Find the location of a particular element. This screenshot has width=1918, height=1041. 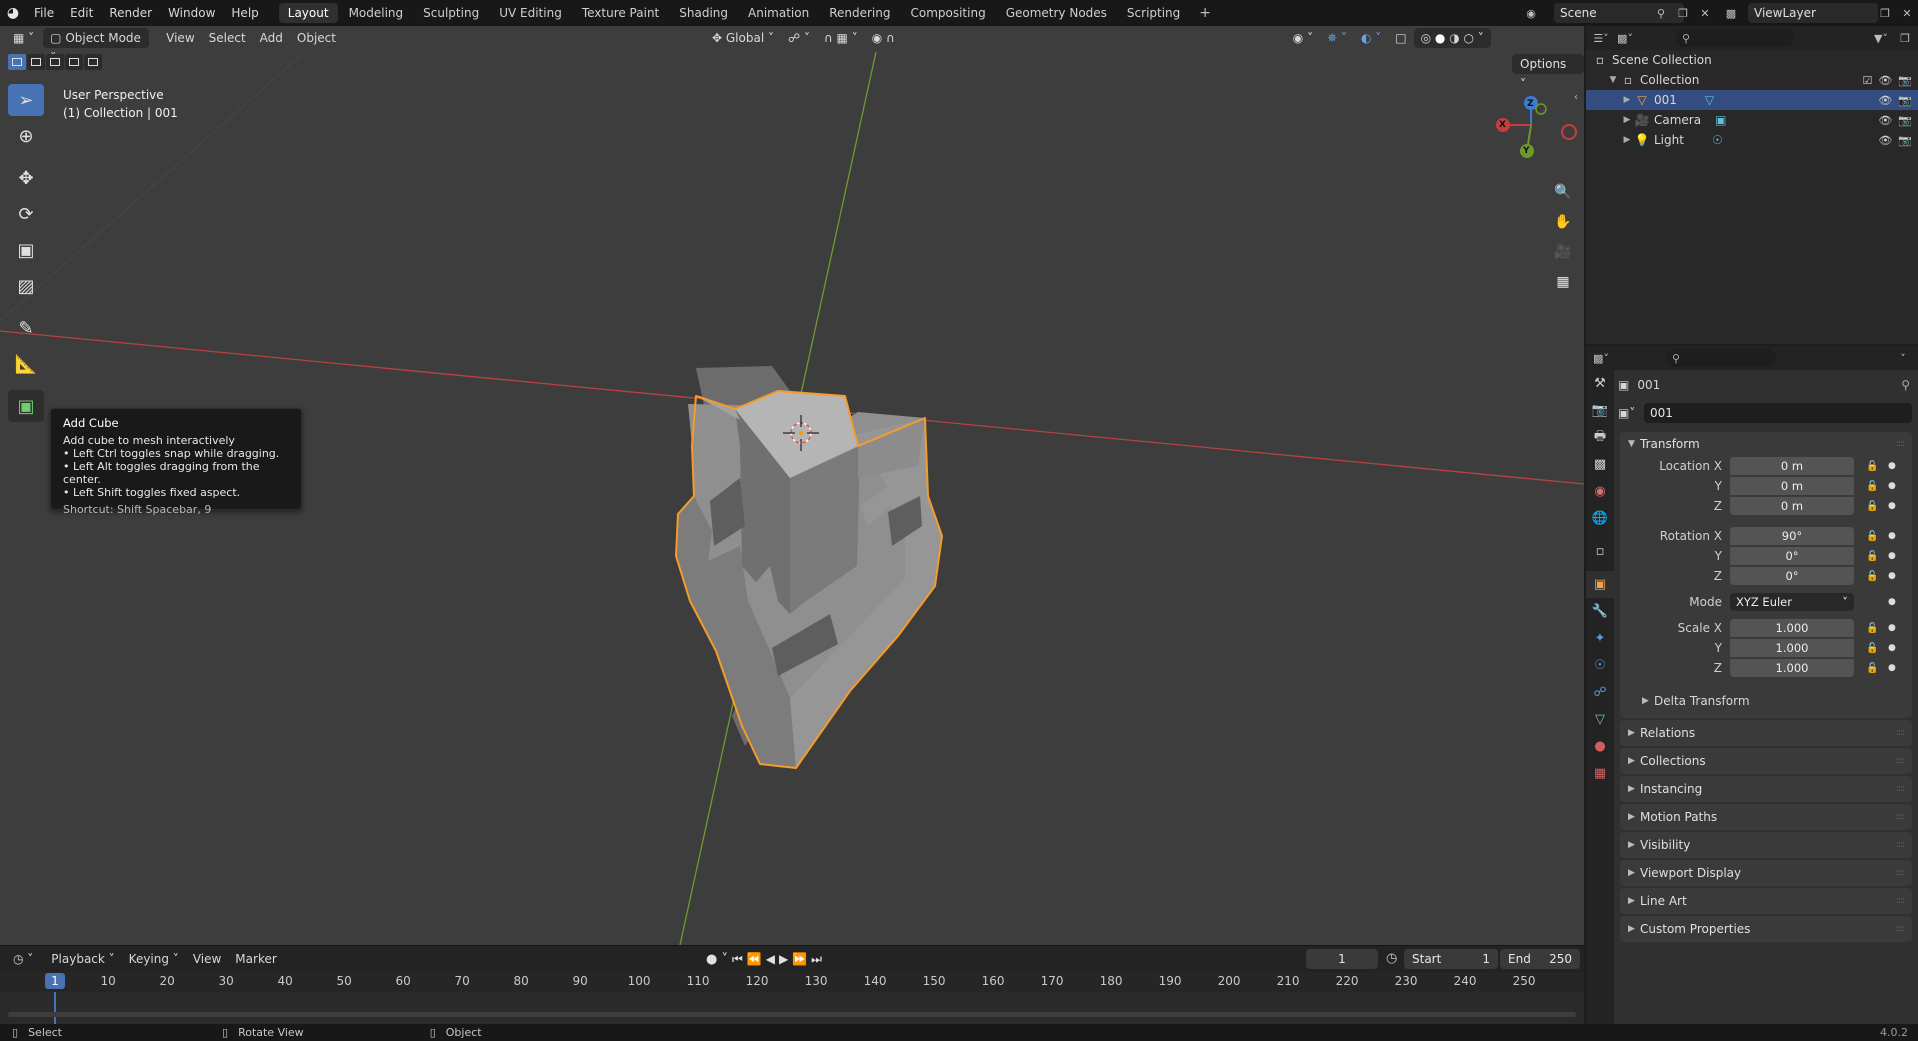

viewport-menu-view: View is located at coordinates (180, 38).